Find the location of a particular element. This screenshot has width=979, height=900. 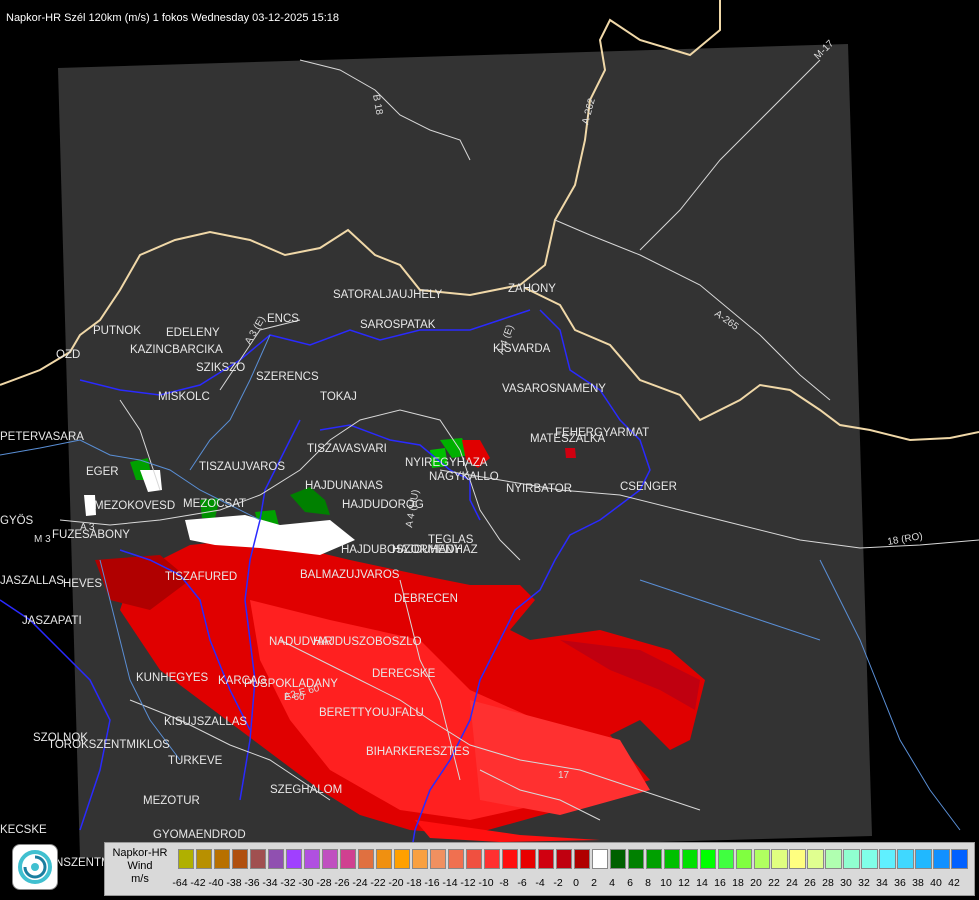

city-label: PETERVASARA is located at coordinates (42, 437).